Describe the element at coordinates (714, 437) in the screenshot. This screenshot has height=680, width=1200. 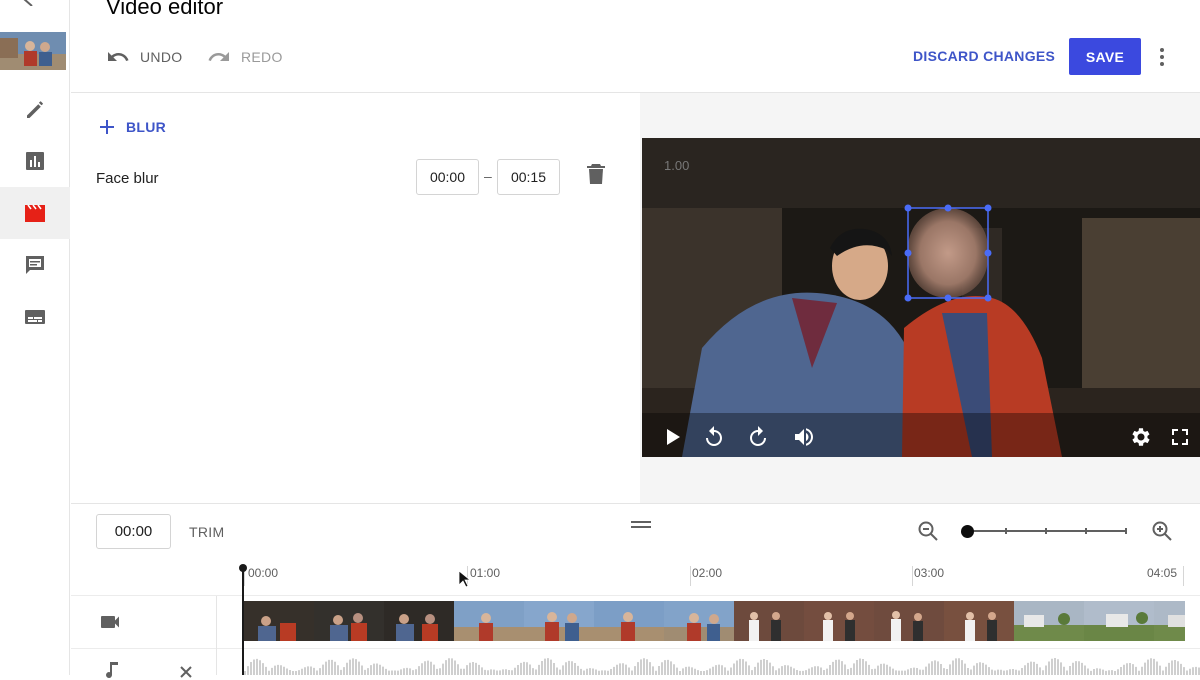
I see `rewind-icon` at that location.